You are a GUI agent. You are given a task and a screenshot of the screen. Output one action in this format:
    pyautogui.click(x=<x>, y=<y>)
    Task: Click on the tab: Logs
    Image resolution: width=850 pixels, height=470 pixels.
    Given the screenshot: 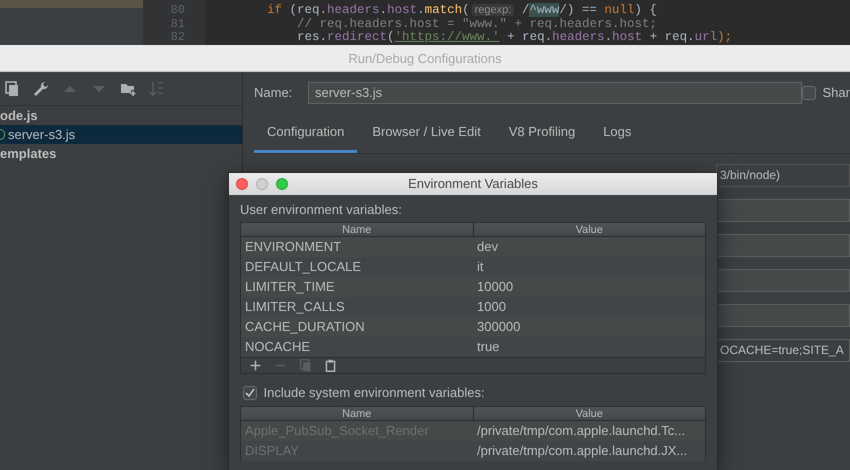 What is the action you would take?
    pyautogui.click(x=617, y=135)
    